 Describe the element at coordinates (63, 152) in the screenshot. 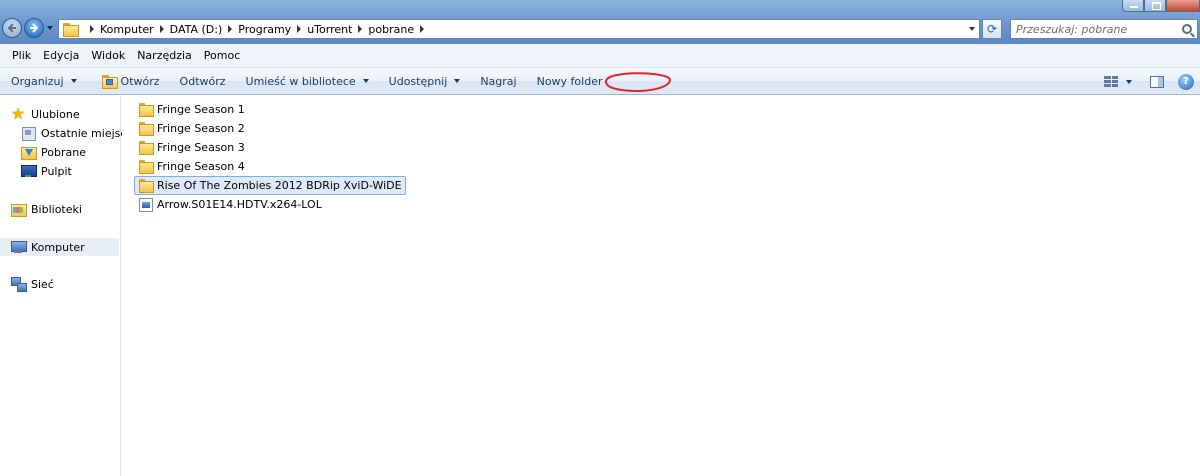

I see `nav-label: Pobrane` at that location.